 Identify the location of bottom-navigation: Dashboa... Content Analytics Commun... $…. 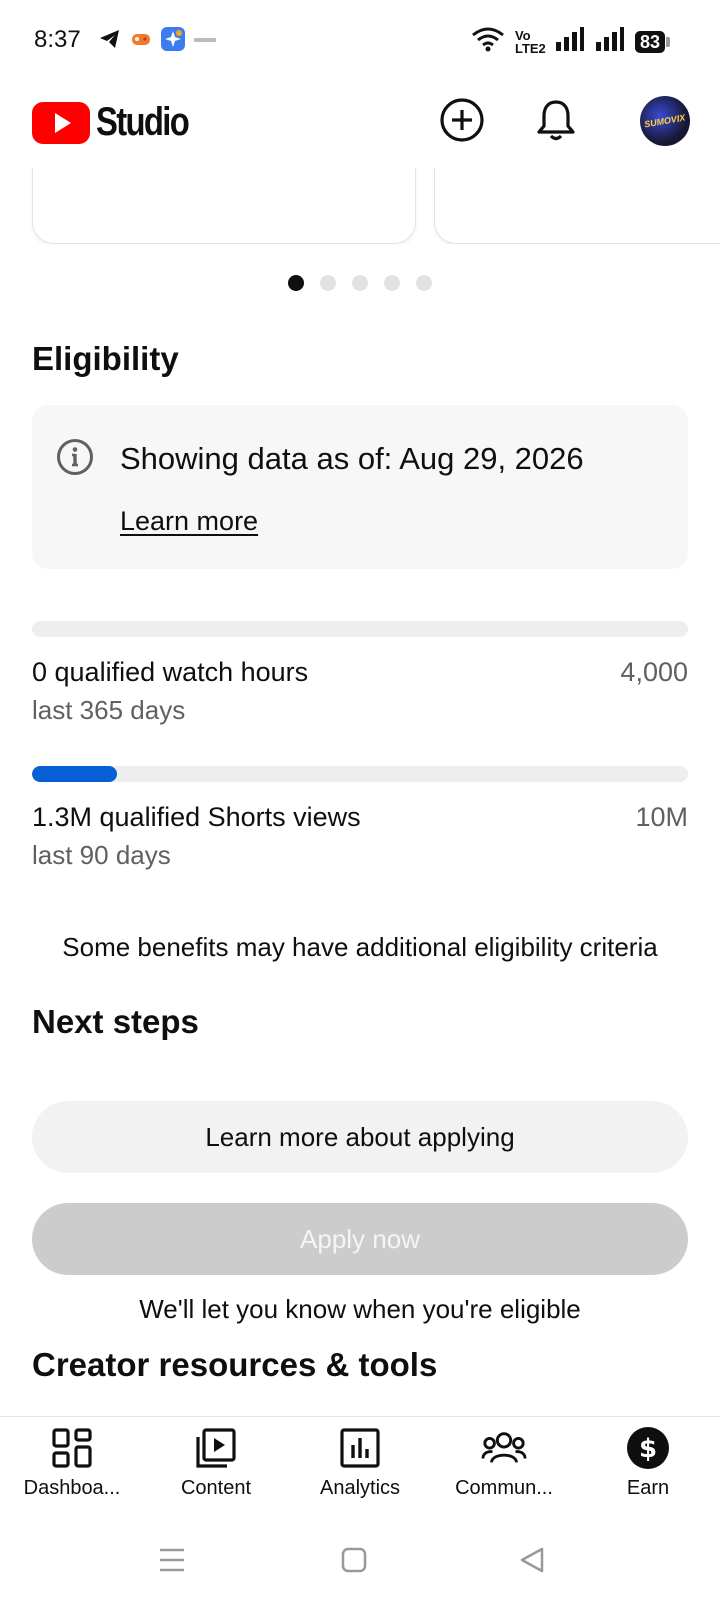
(360, 1465).